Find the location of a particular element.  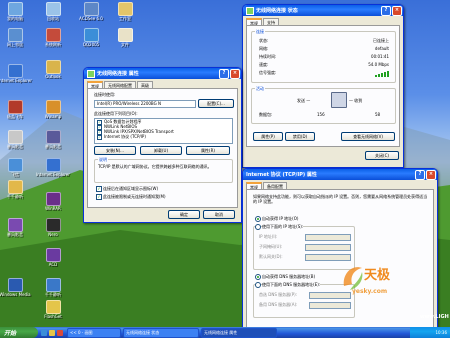

manual-dns-label: 使用下面的 DNS 服务器地址(E): is located at coordinates (291, 285).